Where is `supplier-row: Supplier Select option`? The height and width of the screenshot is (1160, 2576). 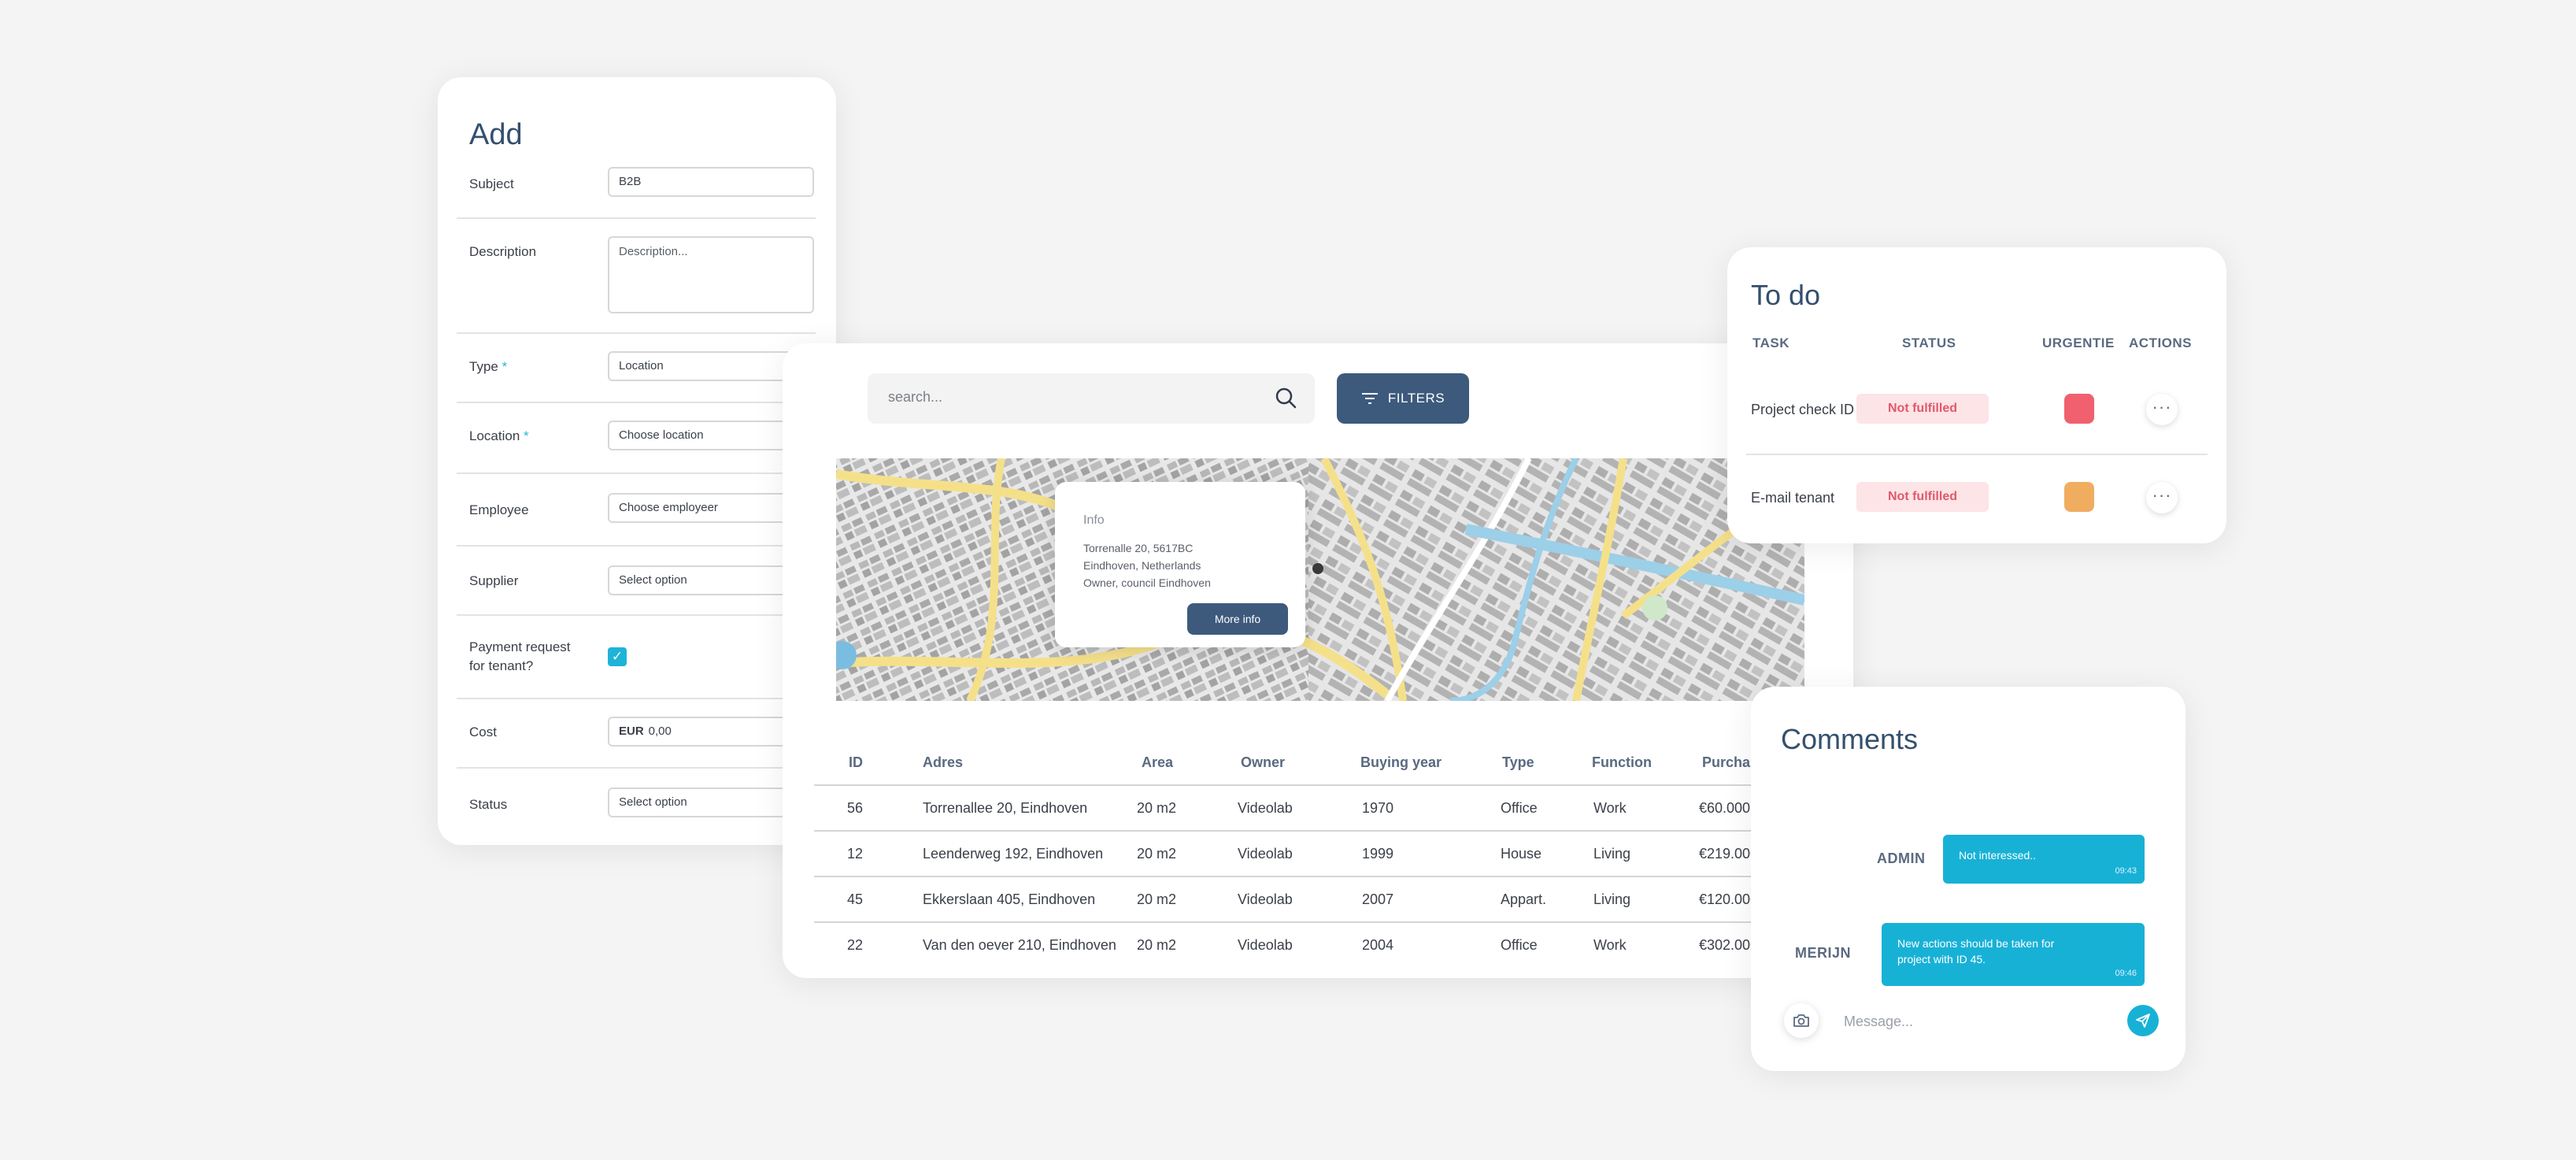
supplier-row: Supplier Select option is located at coordinates (636, 582).